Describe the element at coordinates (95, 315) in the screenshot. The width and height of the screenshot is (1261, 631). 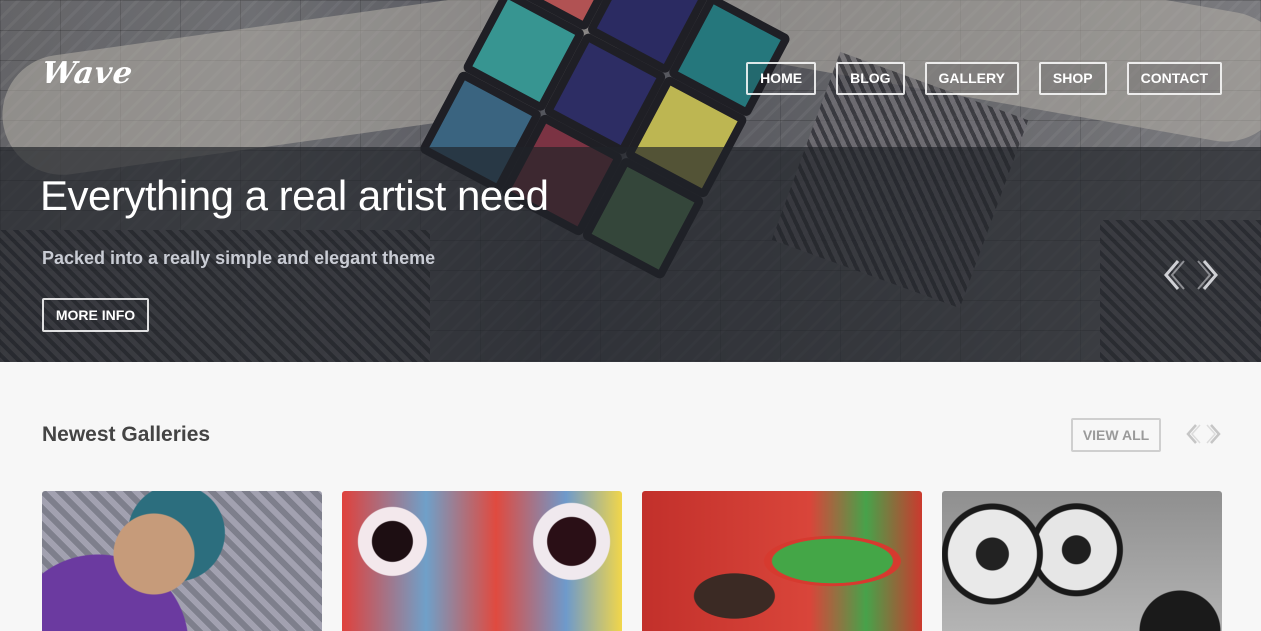
I see `more-info-button: MORE INFO` at that location.